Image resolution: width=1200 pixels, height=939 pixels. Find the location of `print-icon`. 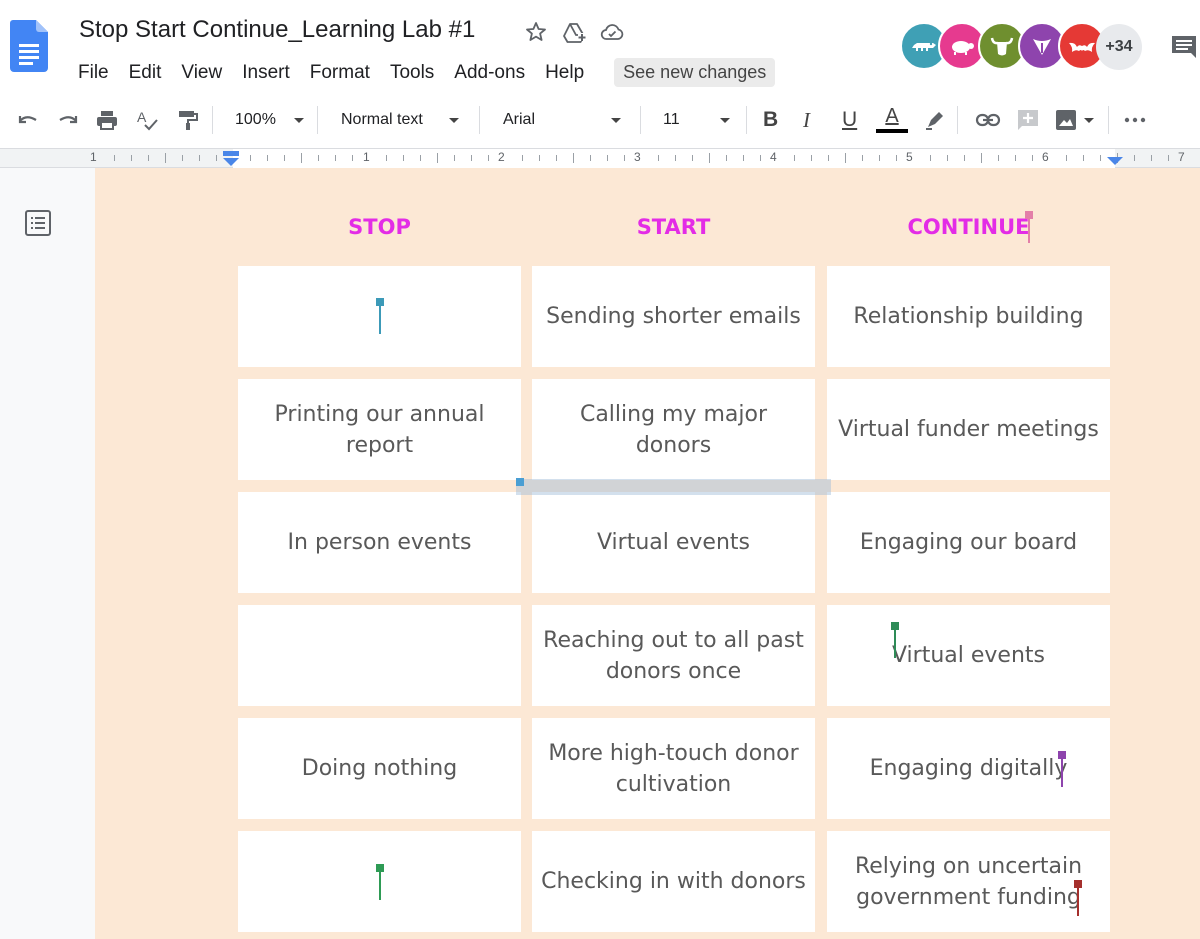

print-icon is located at coordinates (107, 120).